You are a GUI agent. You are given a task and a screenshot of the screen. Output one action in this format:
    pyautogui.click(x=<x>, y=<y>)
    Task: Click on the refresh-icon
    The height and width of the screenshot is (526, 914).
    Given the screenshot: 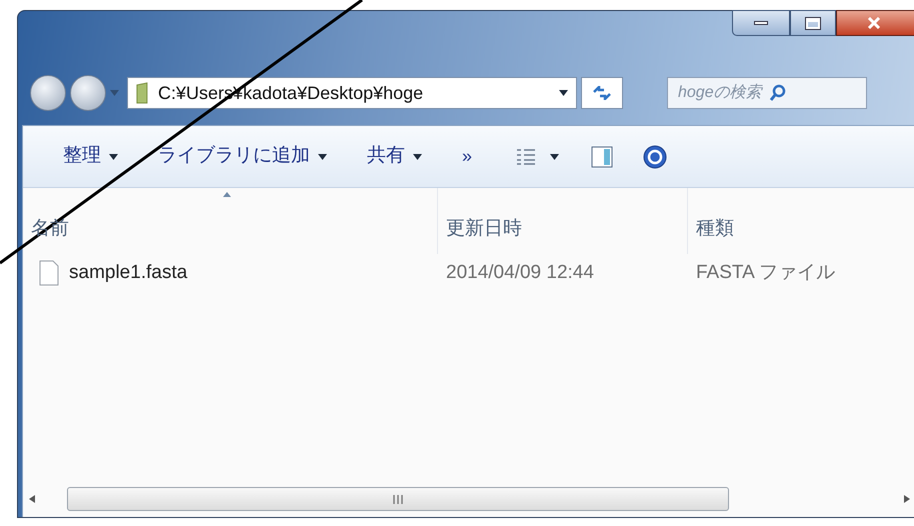 What is the action you would take?
    pyautogui.click(x=602, y=93)
    